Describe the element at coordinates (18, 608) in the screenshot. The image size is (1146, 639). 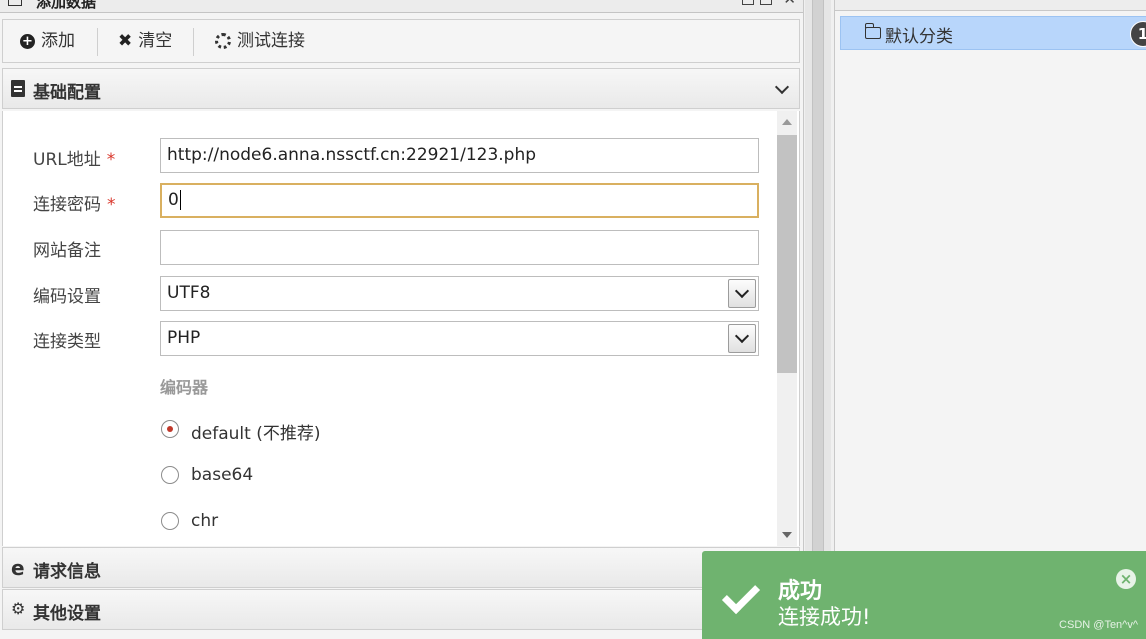
I see `gears-icon: ⚙` at that location.